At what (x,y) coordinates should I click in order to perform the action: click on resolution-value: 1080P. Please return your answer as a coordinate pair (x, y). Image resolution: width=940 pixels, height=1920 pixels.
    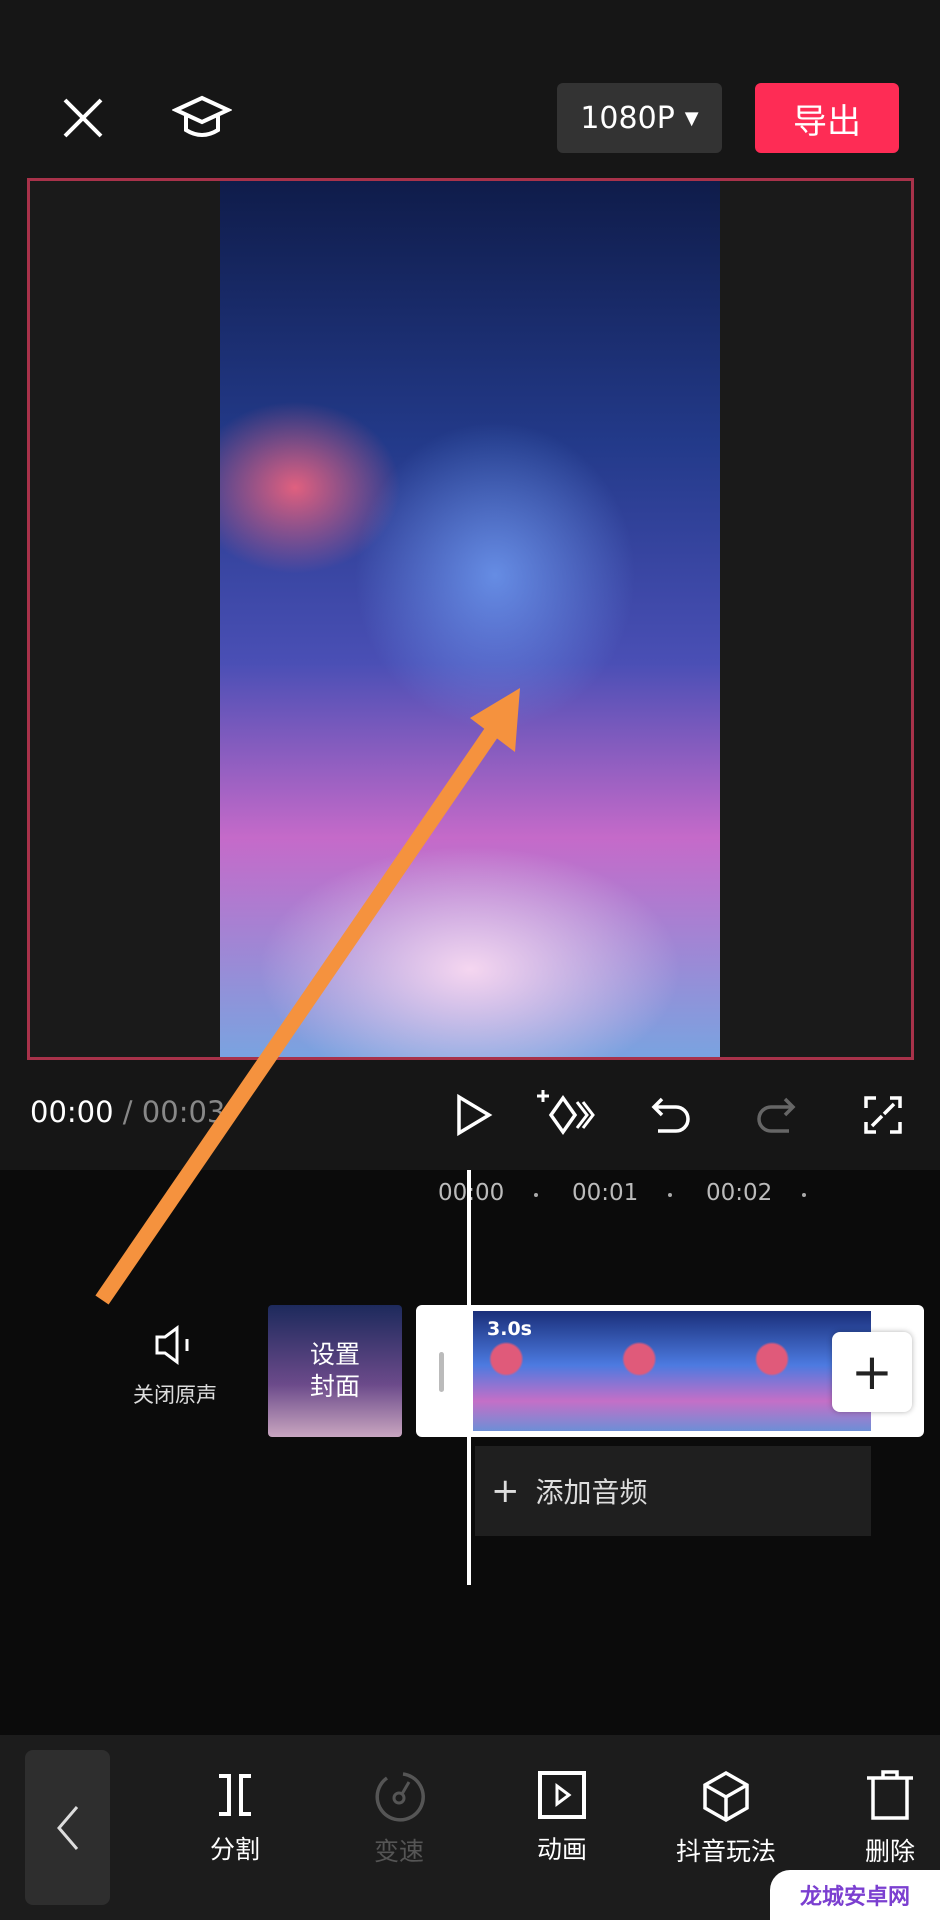
    Looking at the image, I should click on (627, 118).